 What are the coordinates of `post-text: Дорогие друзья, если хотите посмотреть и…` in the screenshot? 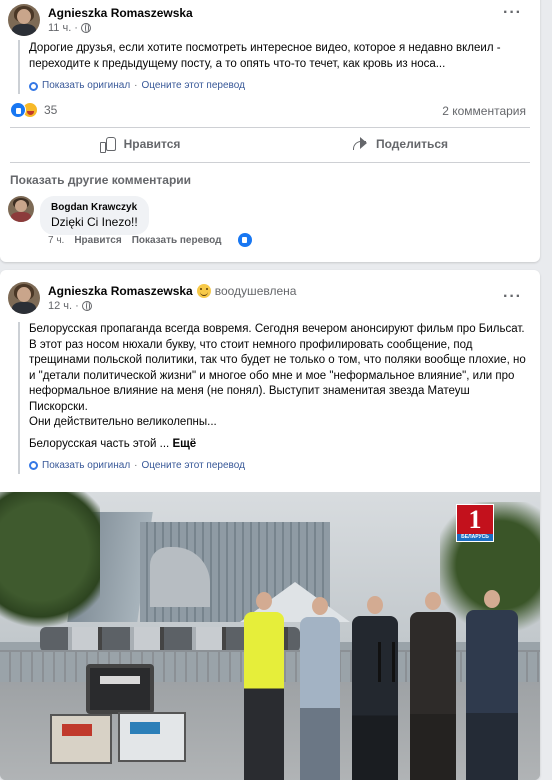 It's located at (272, 67).